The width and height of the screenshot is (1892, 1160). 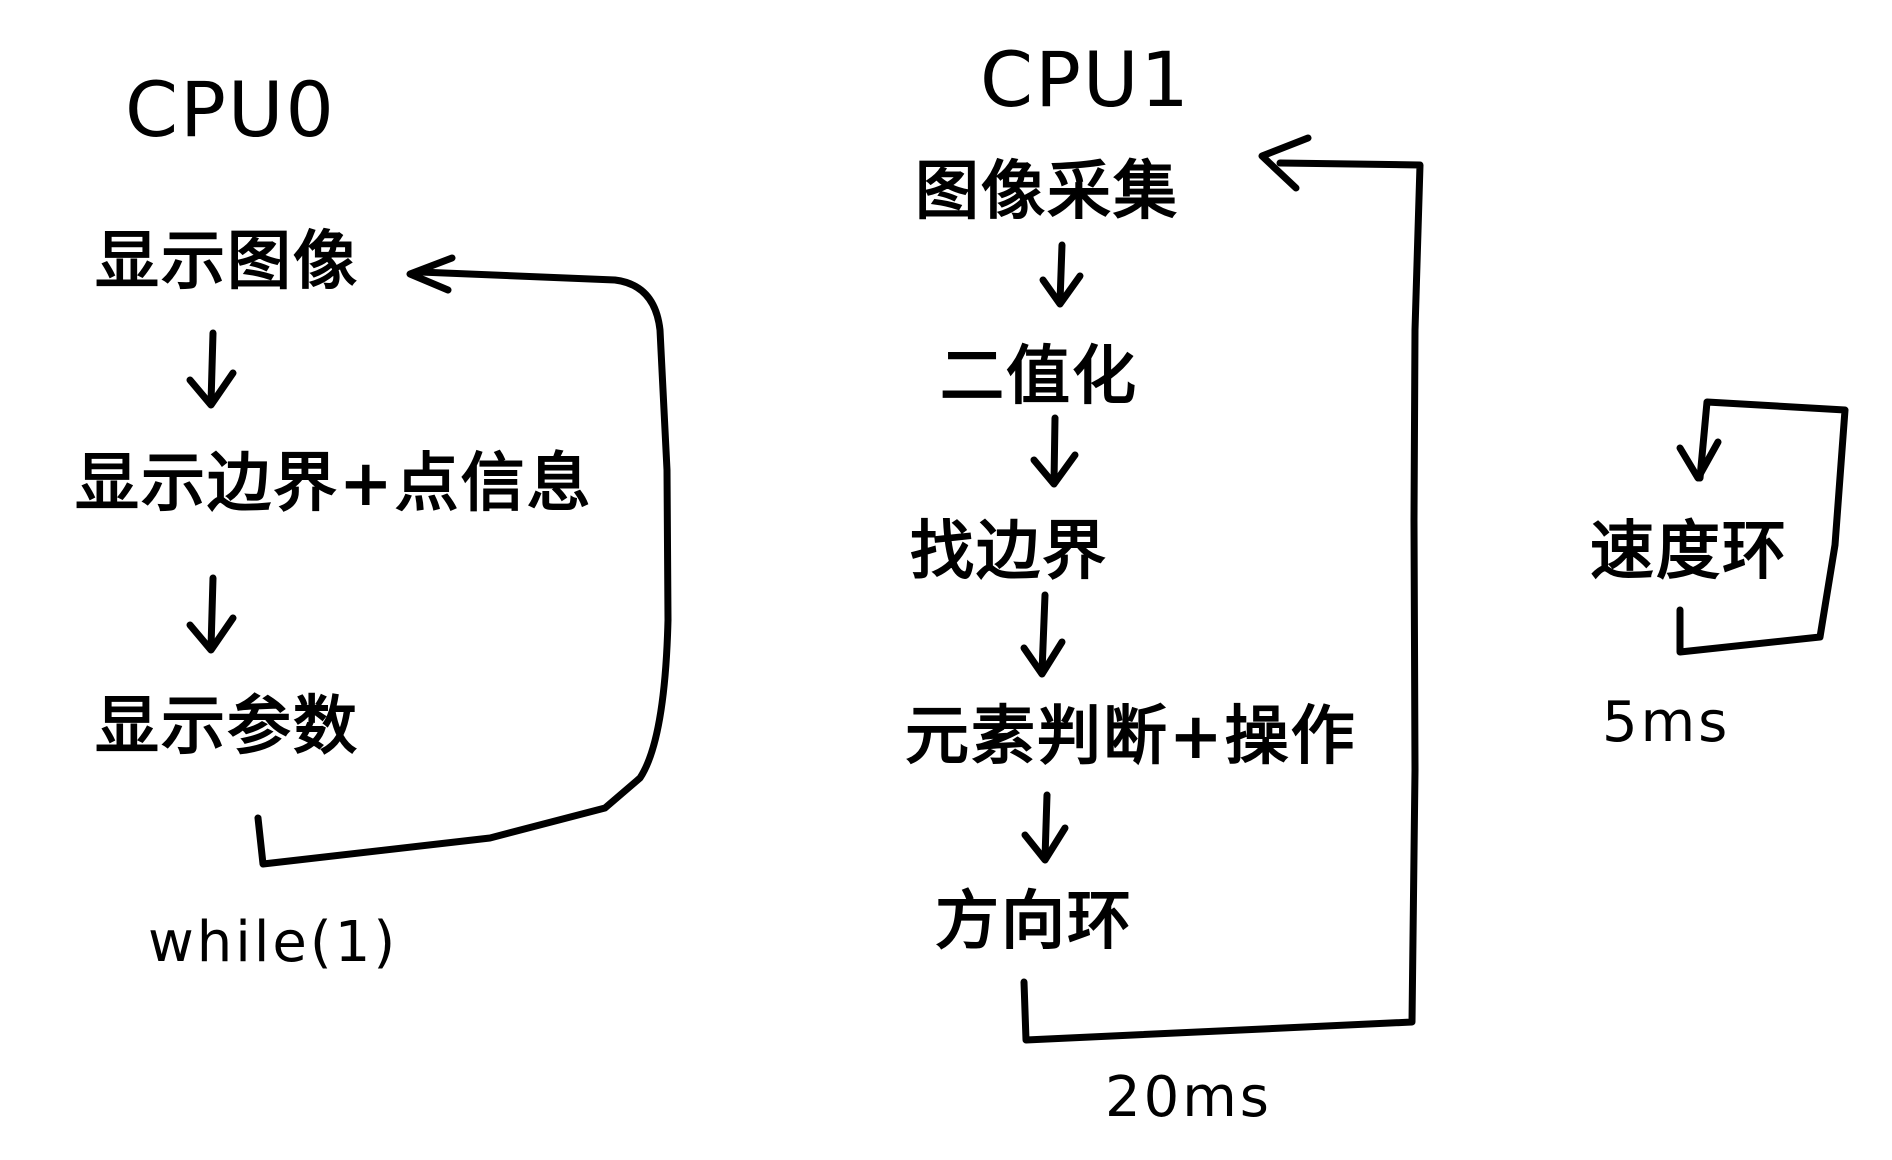 I want to click on cpu1-loop-label: 20ms, so click(x=1188, y=1097).